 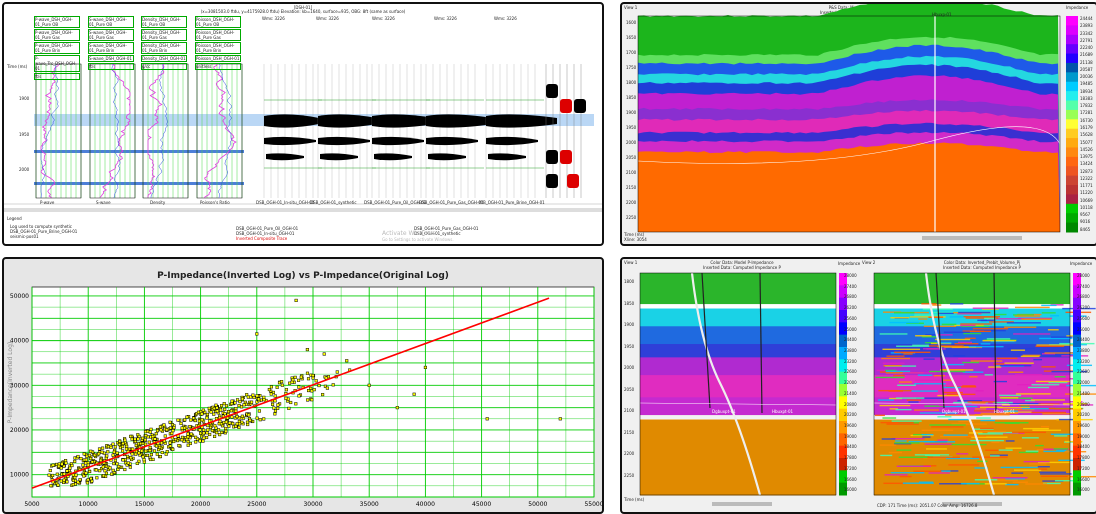 I want to click on swave-header-curve-1: S-wave_DSH_OGH-01_Pure OB, so click(x=111, y=22).